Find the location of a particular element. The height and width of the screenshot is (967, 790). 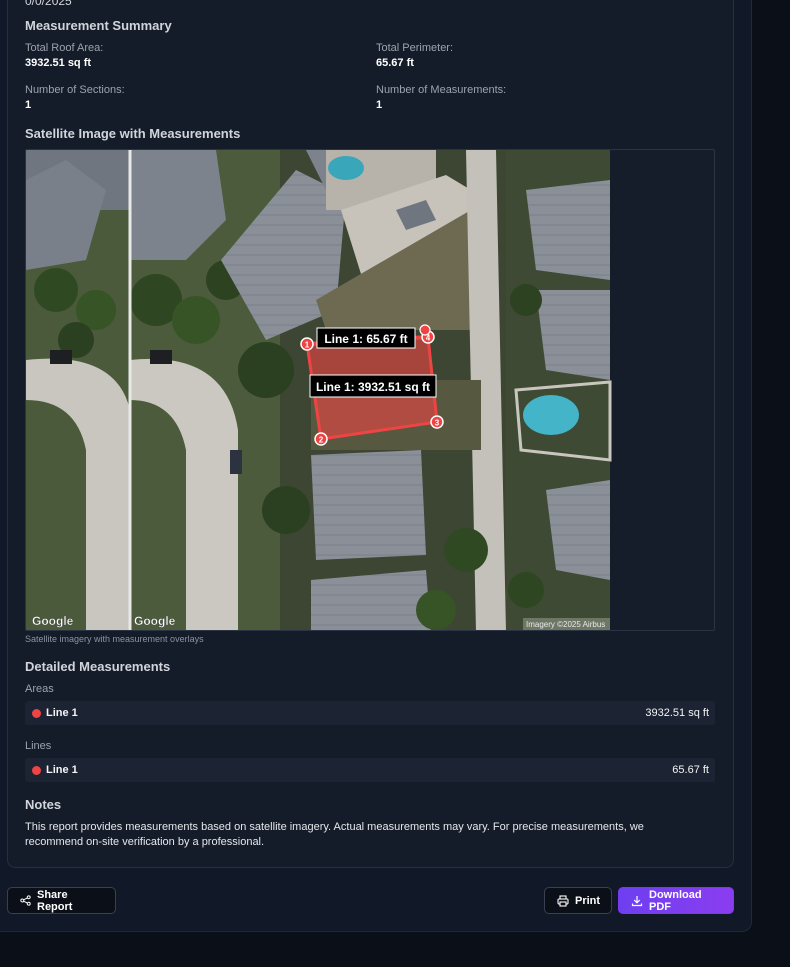

vertex-marker-2: 2 is located at coordinates (321, 439).